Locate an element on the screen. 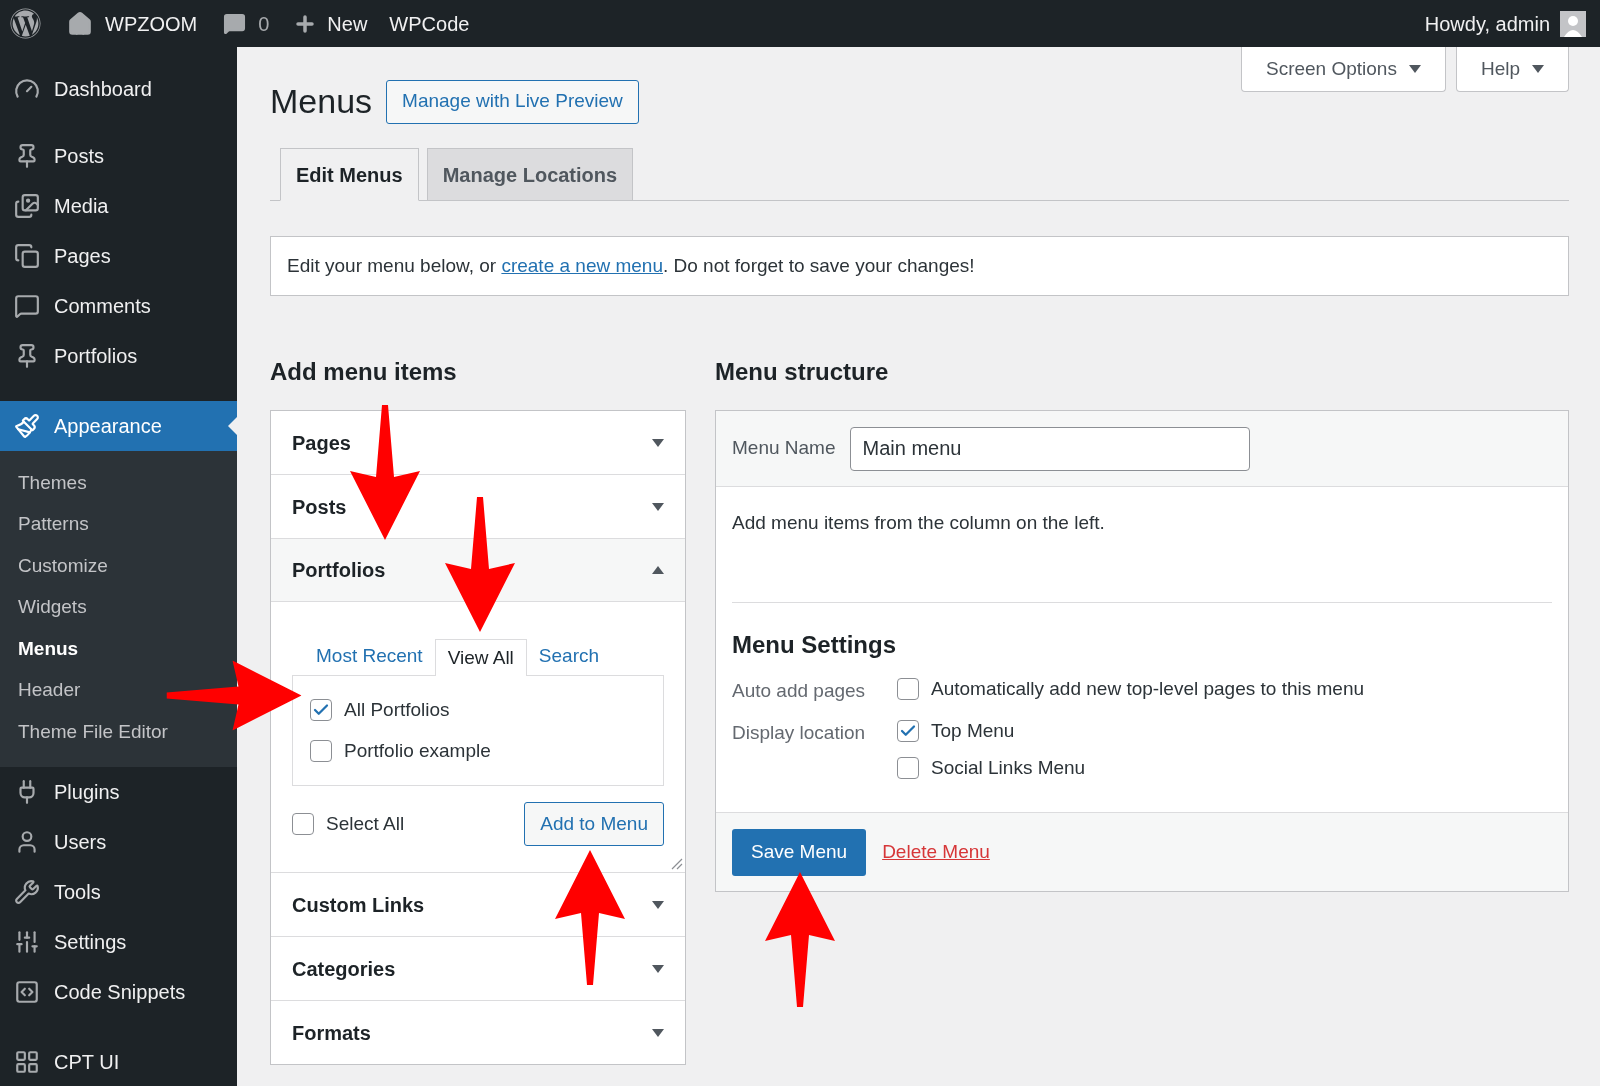 Image resolution: width=1600 pixels, height=1086 pixels. wordpress-logo-icon is located at coordinates (25, 23).